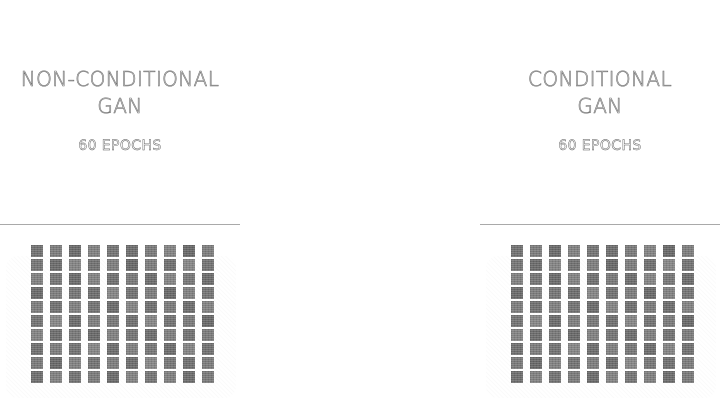 This screenshot has height=404, width=720. I want to click on title-line-2: GAN, so click(600, 106).